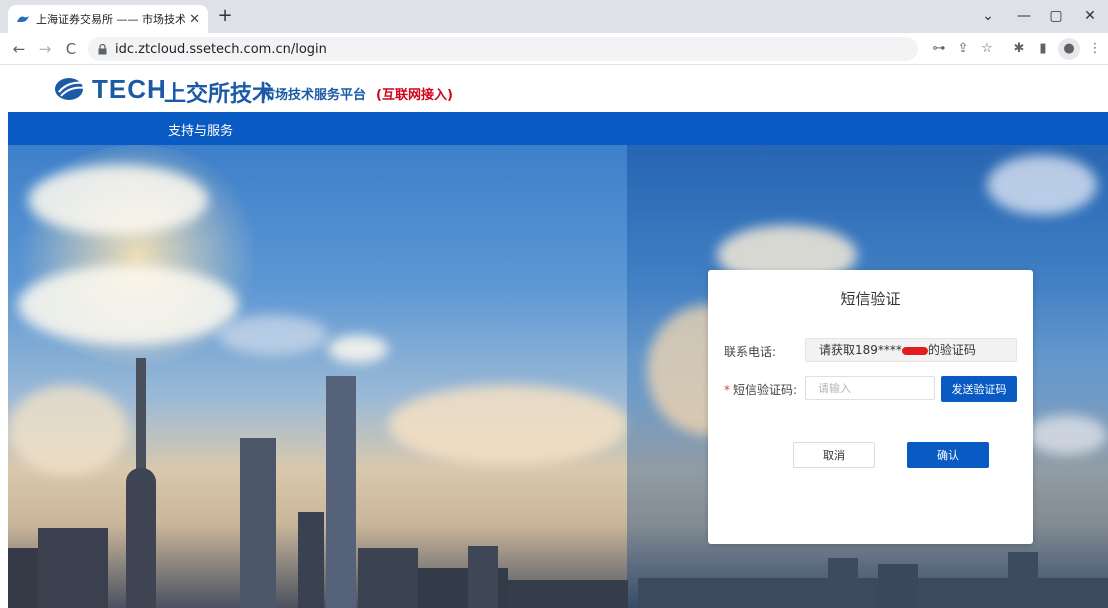  What do you see at coordinates (558, 128) in the screenshot?
I see `main-nav: 支持与服务` at bounding box center [558, 128].